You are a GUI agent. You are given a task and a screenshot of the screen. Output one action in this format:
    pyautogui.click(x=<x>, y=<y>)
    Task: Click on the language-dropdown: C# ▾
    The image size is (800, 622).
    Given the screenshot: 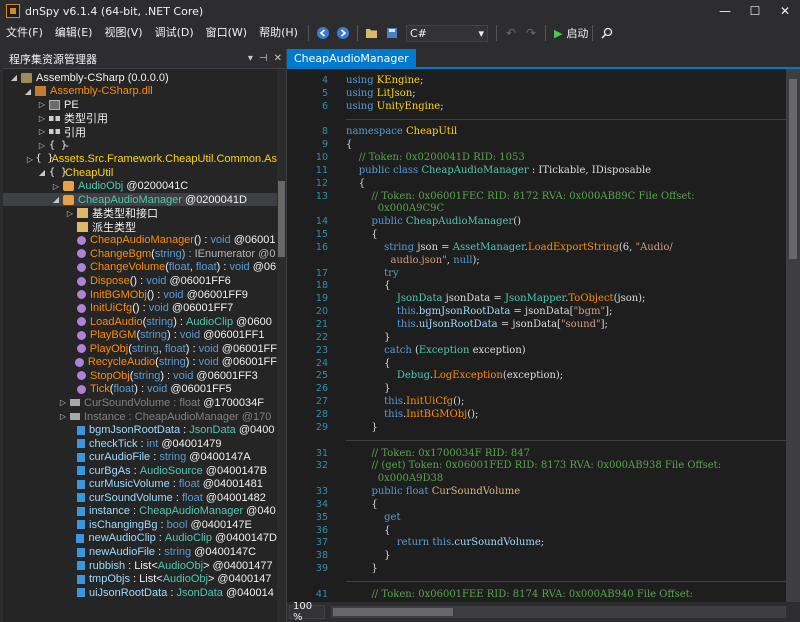 What is the action you would take?
    pyautogui.click(x=446, y=33)
    